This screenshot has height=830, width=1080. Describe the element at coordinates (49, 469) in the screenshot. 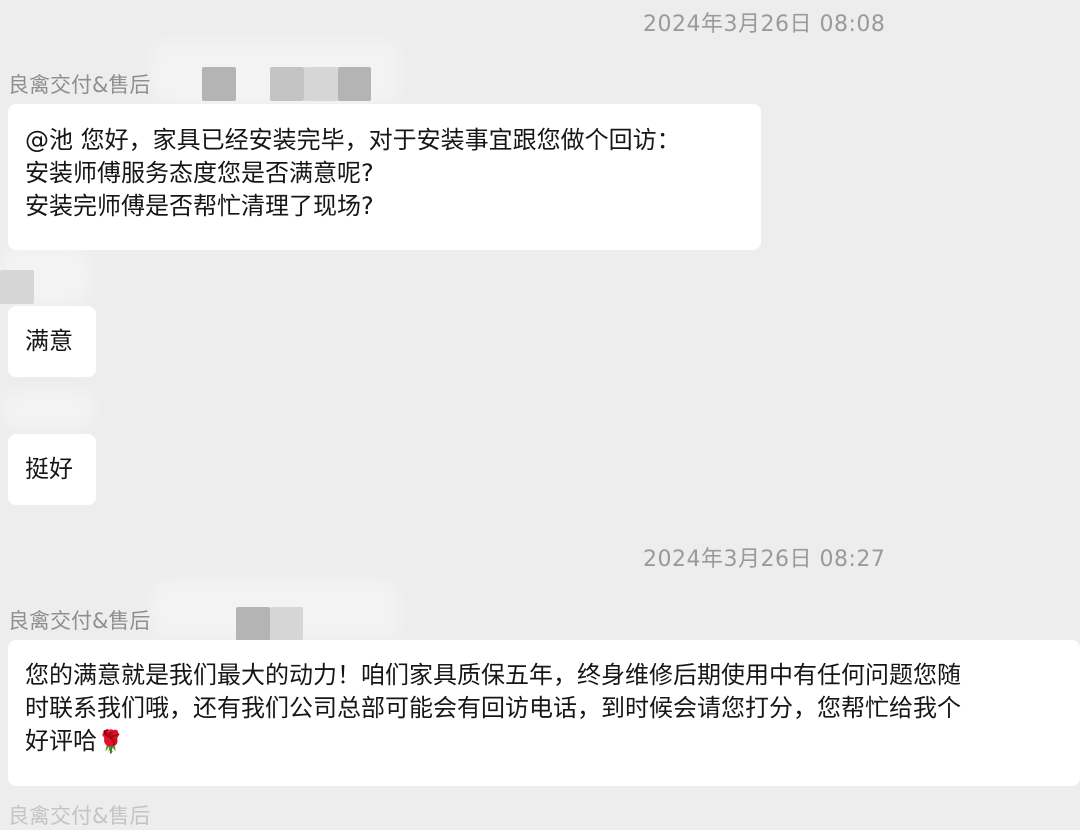

I see `message-line: 挺好` at that location.